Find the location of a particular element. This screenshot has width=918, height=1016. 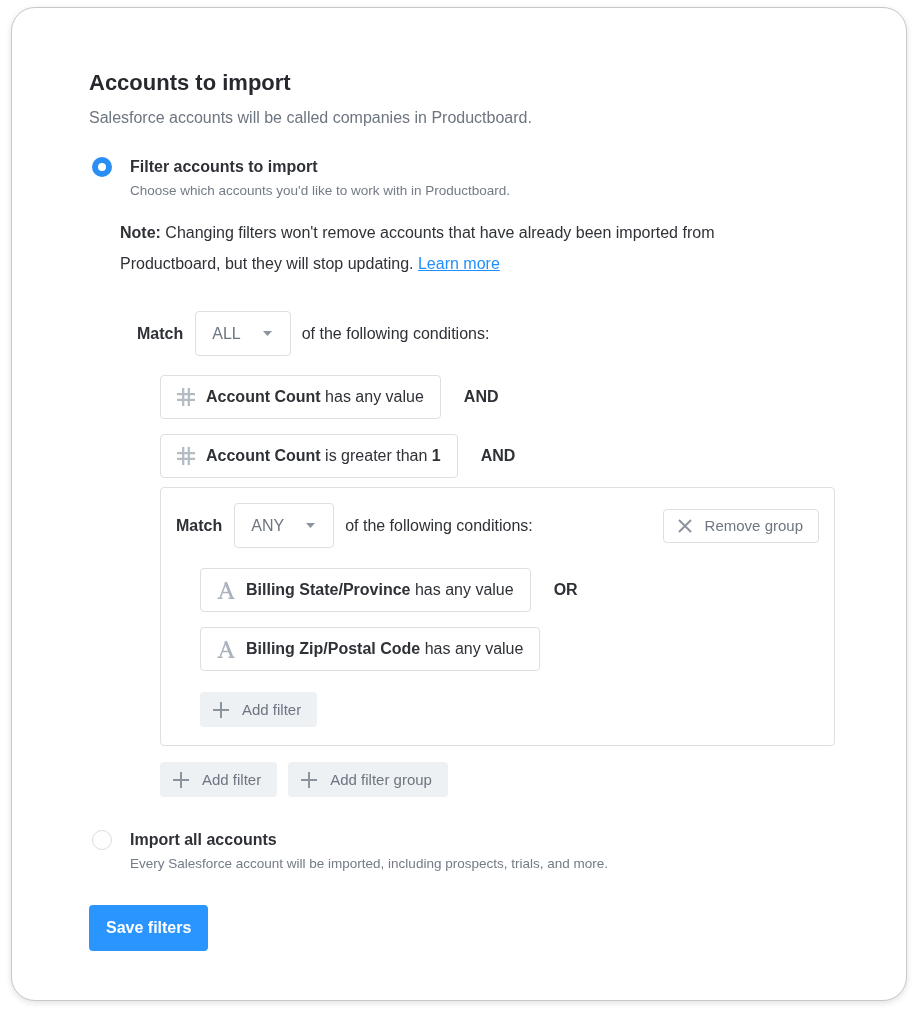

learn-more-link: Learn more is located at coordinates (458, 263).